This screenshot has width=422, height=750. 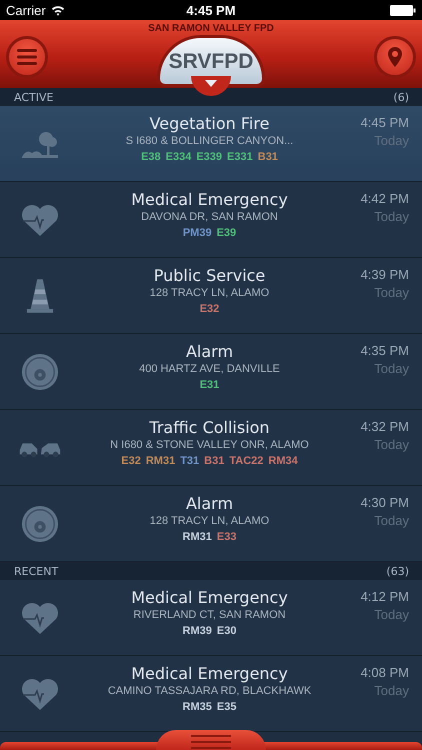 I want to click on incident-address: CAMINO TASSAJARA RD, BLACKHAWK, so click(x=210, y=691).